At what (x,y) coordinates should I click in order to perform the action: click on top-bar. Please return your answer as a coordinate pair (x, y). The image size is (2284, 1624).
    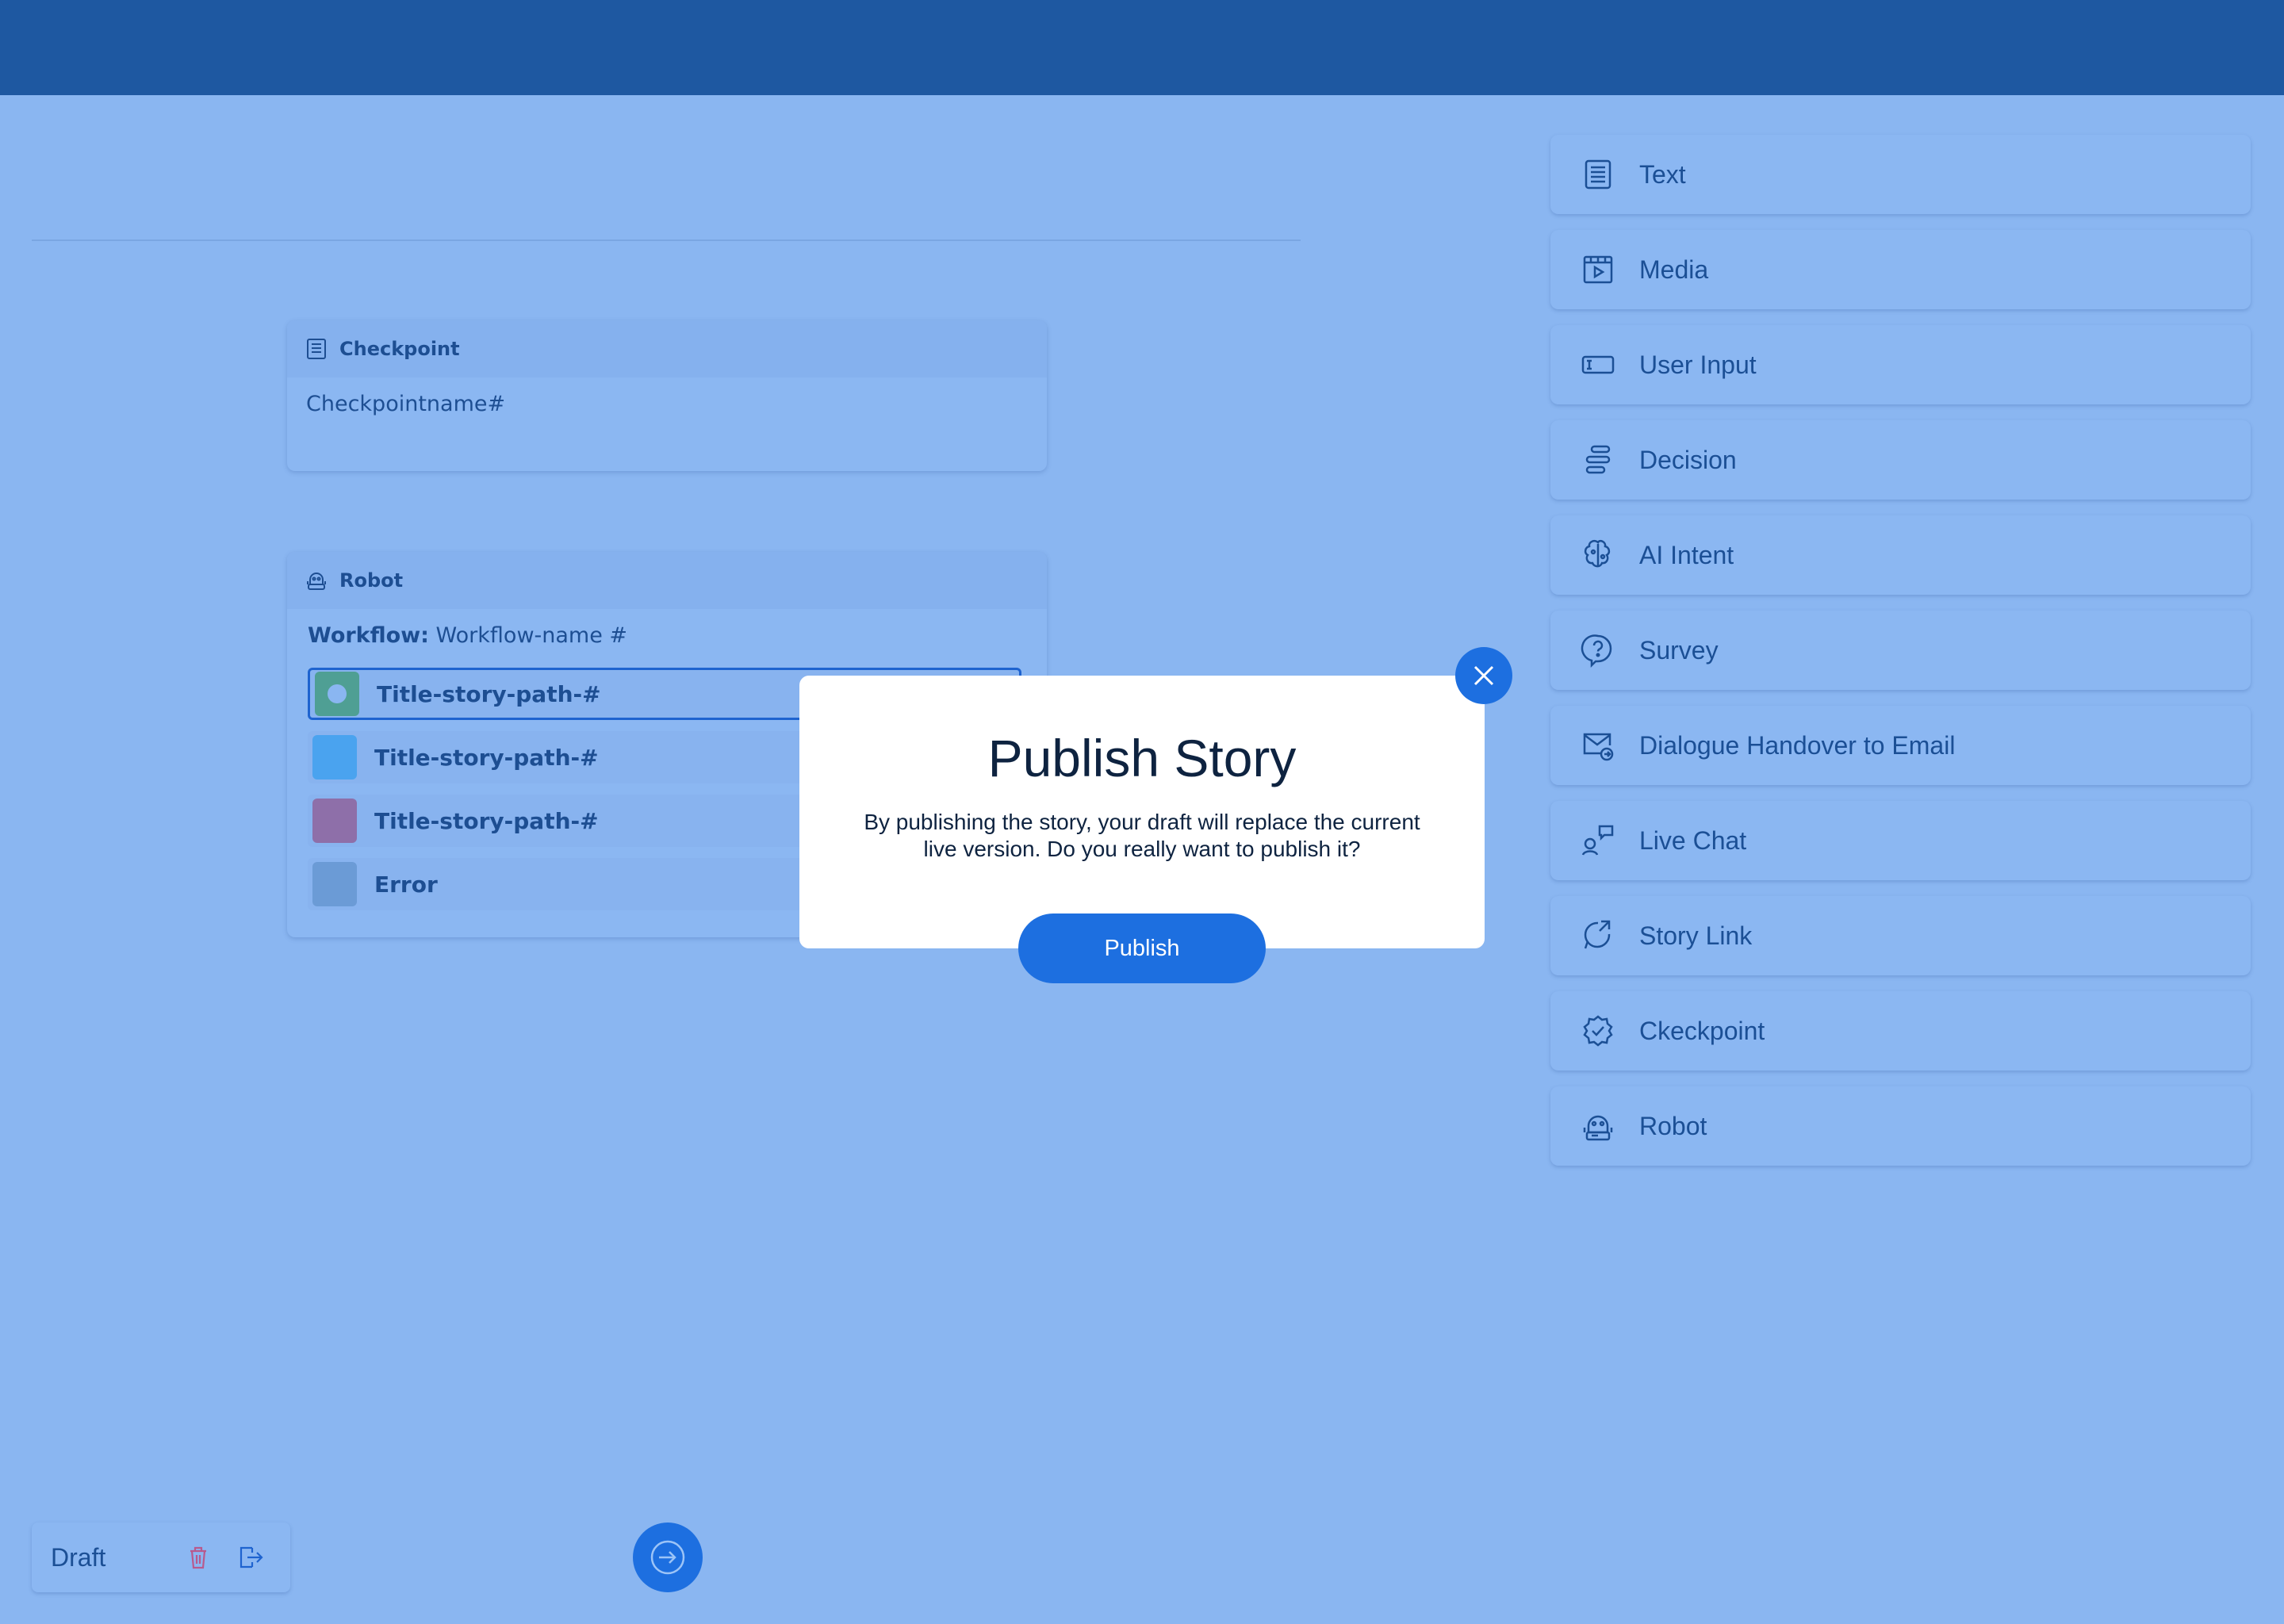
    Looking at the image, I should click on (1142, 47).